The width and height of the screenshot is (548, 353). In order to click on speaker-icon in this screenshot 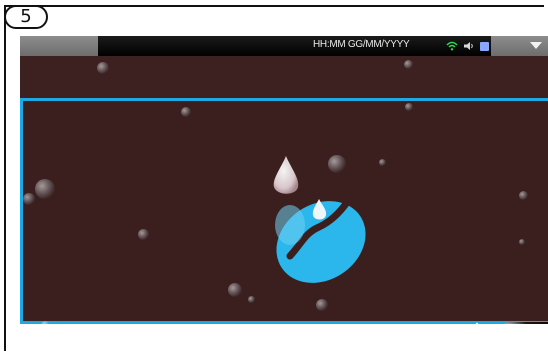, I will do `click(468, 46)`.